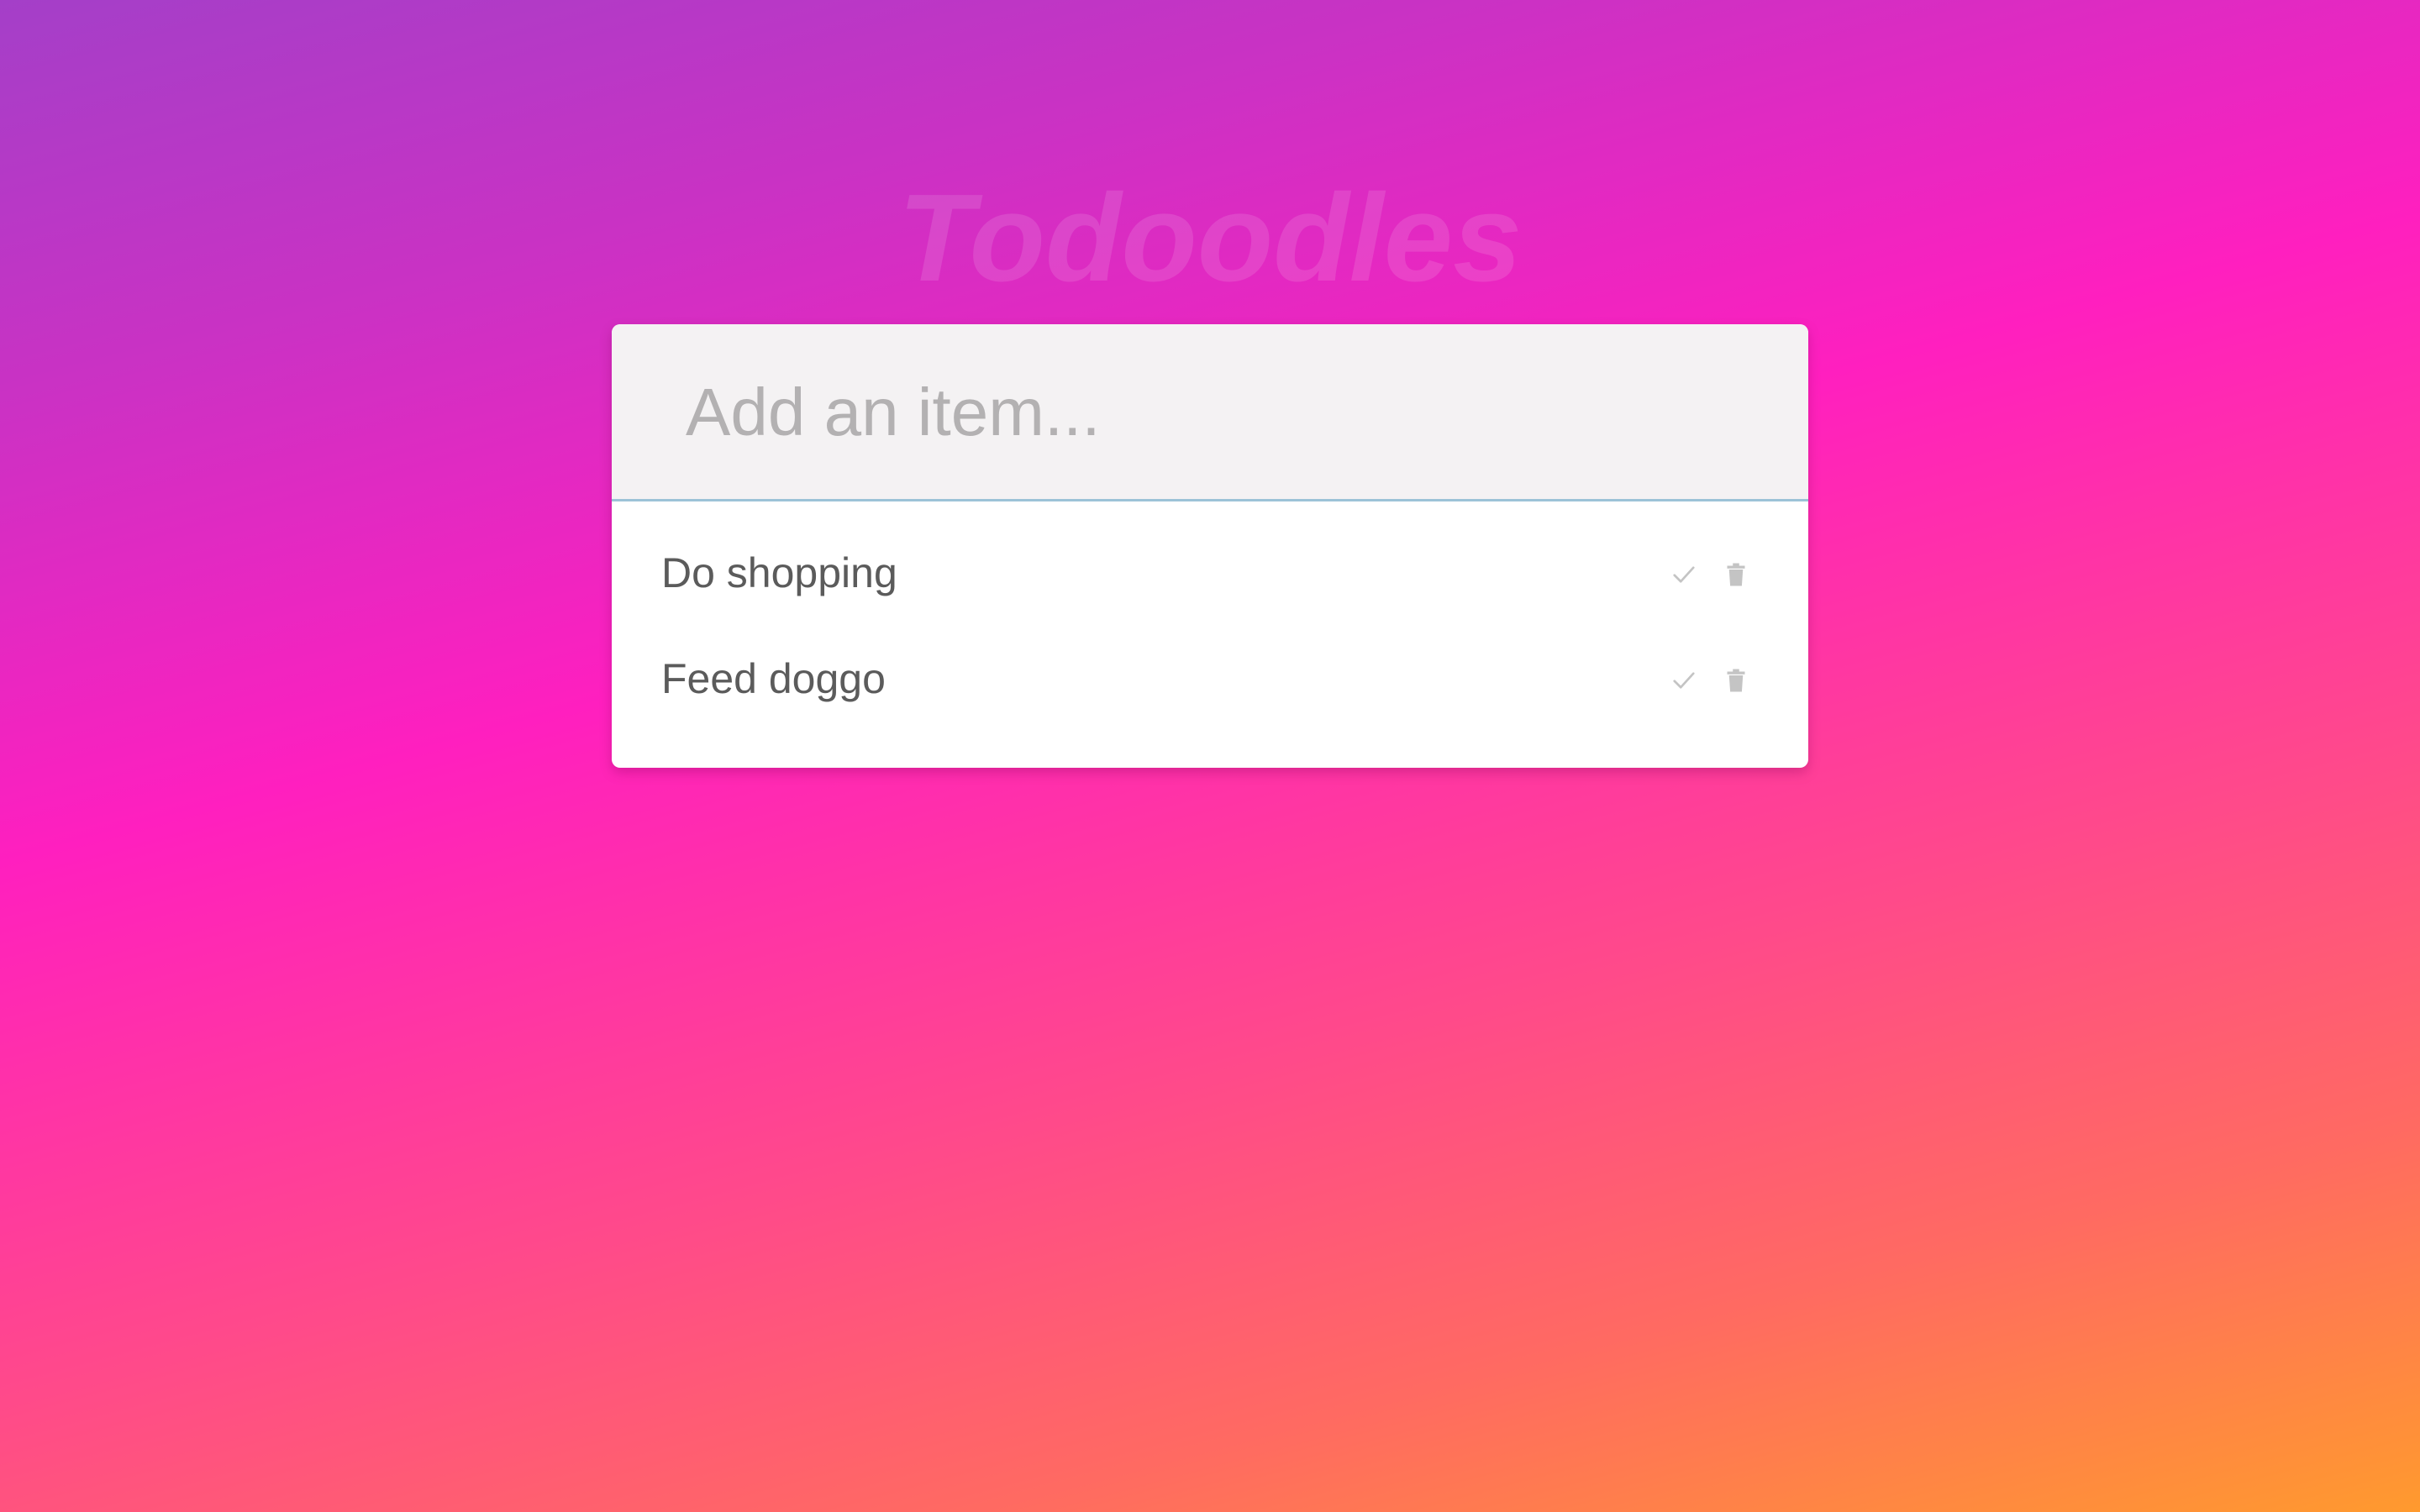 The width and height of the screenshot is (2420, 1512). I want to click on todo-list: Do shopping Feed doggo, so click(1210, 621).